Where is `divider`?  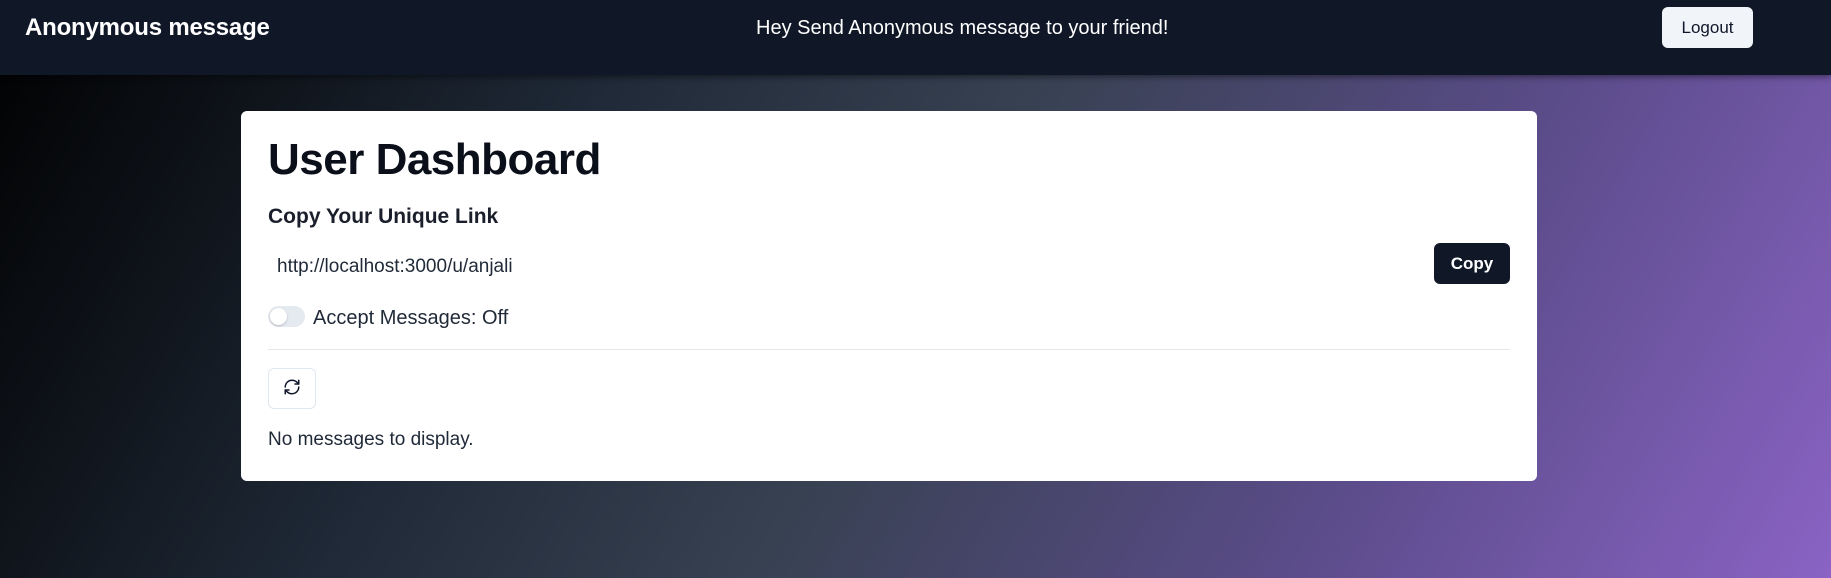 divider is located at coordinates (889, 349).